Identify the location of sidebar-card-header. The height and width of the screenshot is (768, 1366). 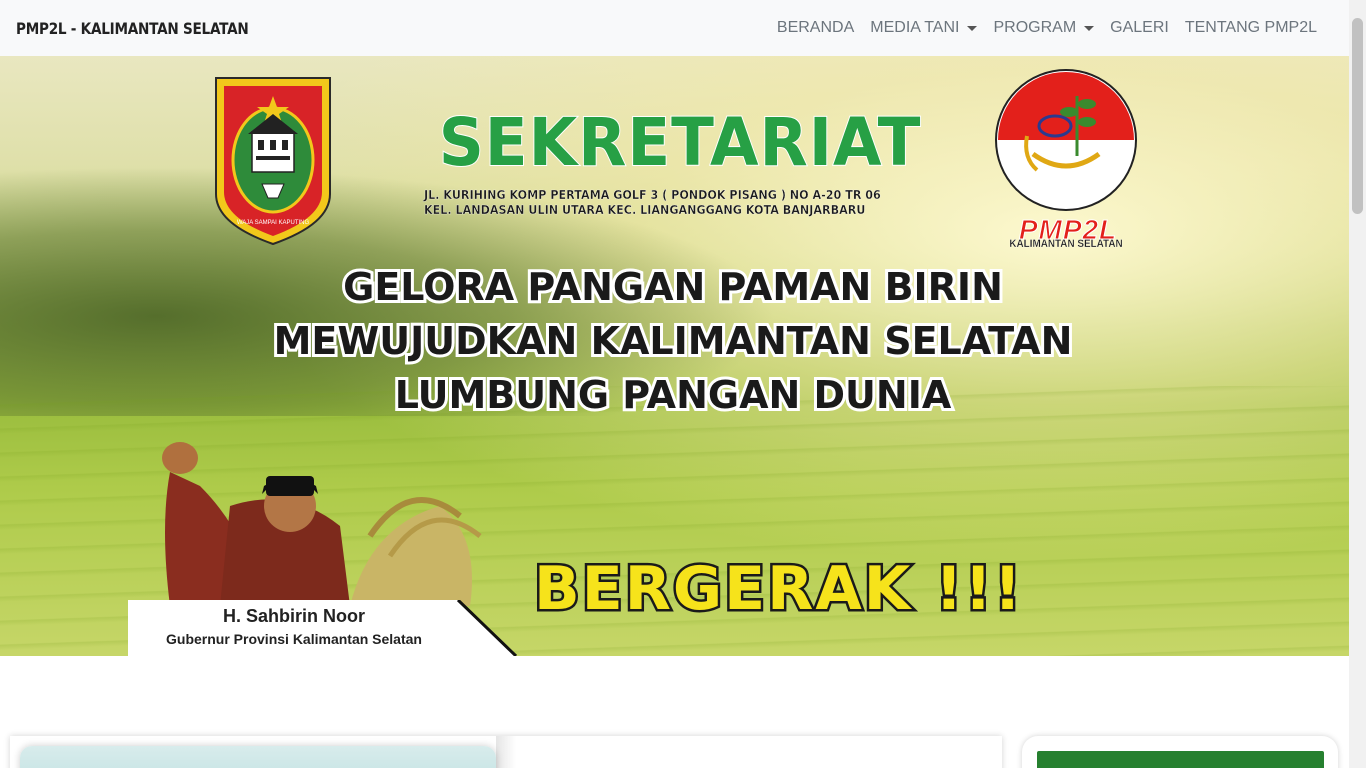
(1180, 759).